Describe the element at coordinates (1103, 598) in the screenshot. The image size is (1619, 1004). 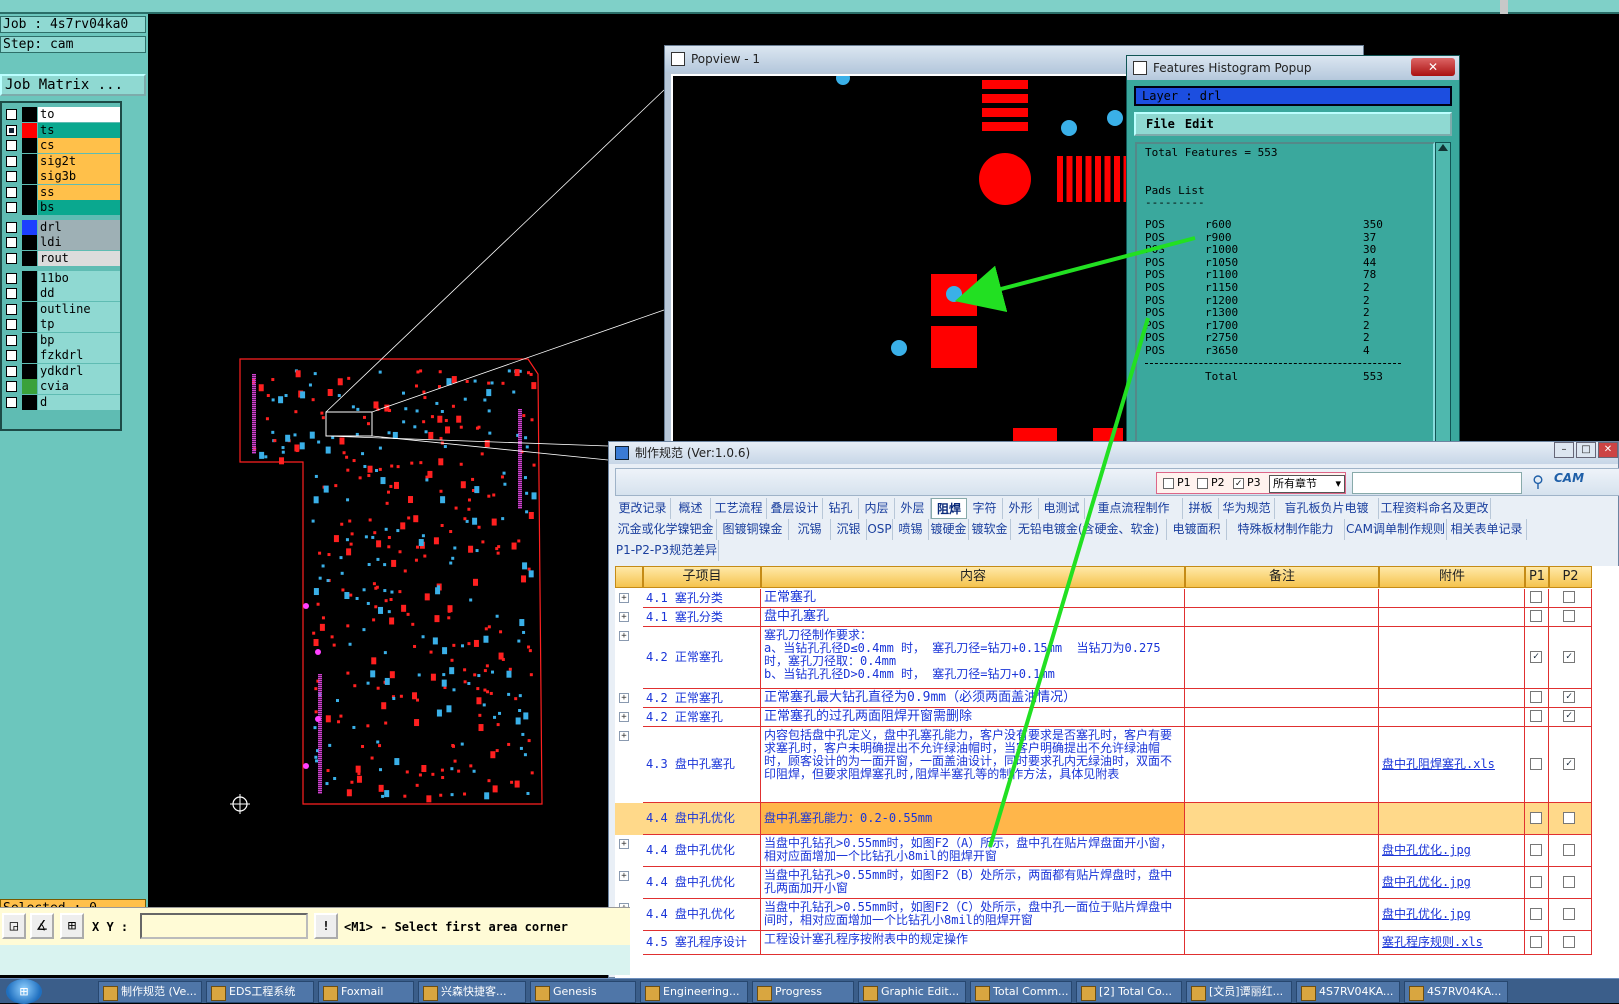
I see `table-row: 4.1 塞孔分类 正常塞孔` at that location.